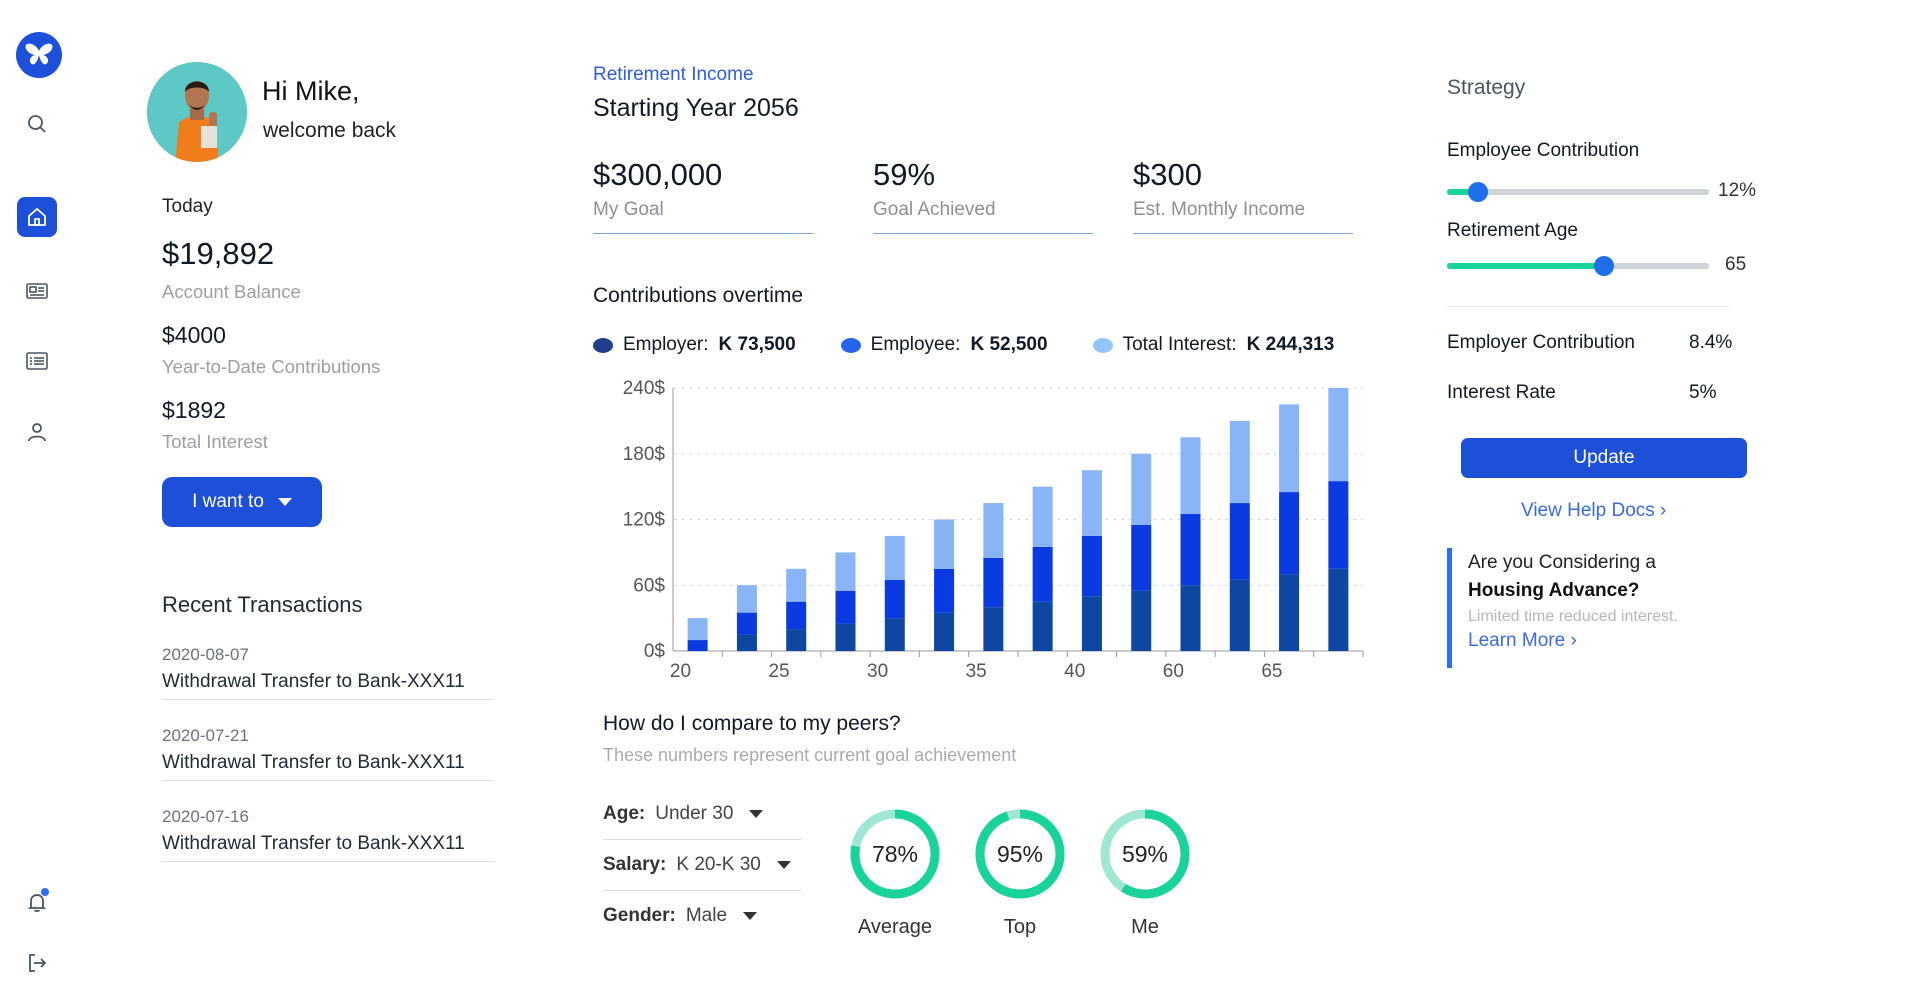 This screenshot has height=986, width=1917. What do you see at coordinates (37, 217) in the screenshot?
I see `home-icon` at bounding box center [37, 217].